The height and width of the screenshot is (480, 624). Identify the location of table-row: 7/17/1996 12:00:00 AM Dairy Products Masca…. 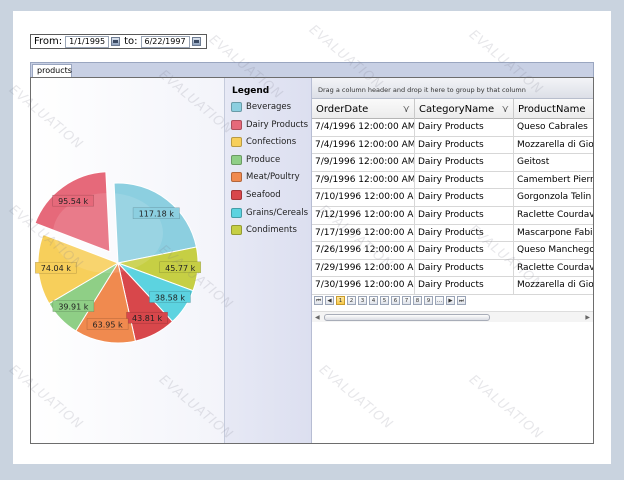
(452, 233).